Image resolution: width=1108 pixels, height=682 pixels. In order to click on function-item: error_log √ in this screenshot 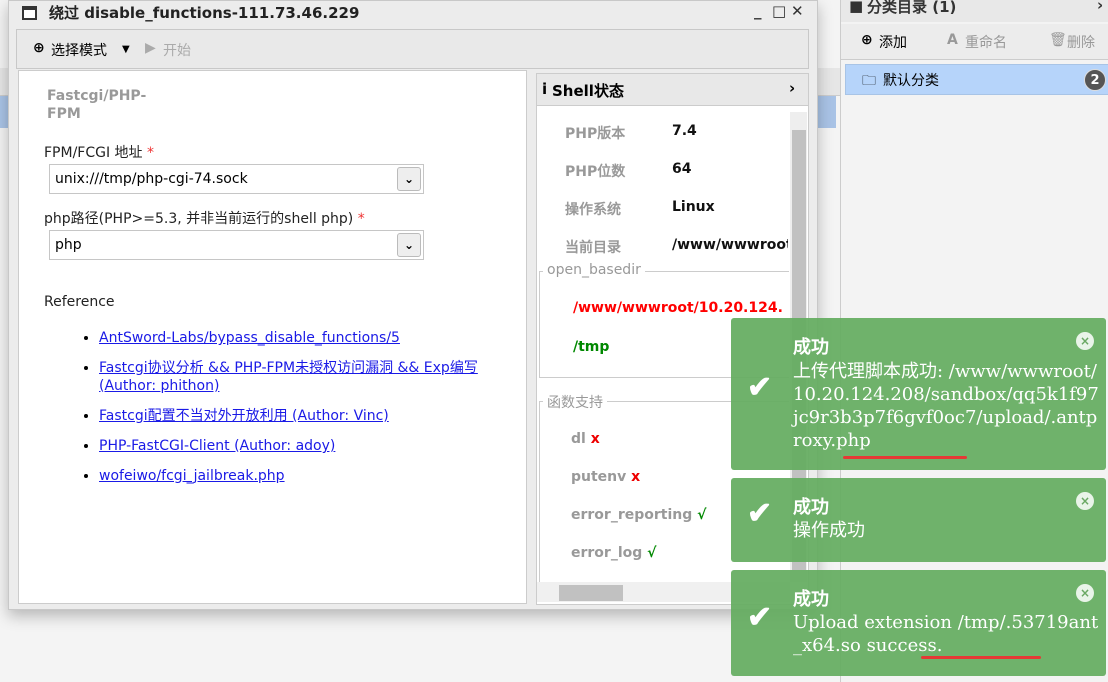, I will do `click(613, 553)`.